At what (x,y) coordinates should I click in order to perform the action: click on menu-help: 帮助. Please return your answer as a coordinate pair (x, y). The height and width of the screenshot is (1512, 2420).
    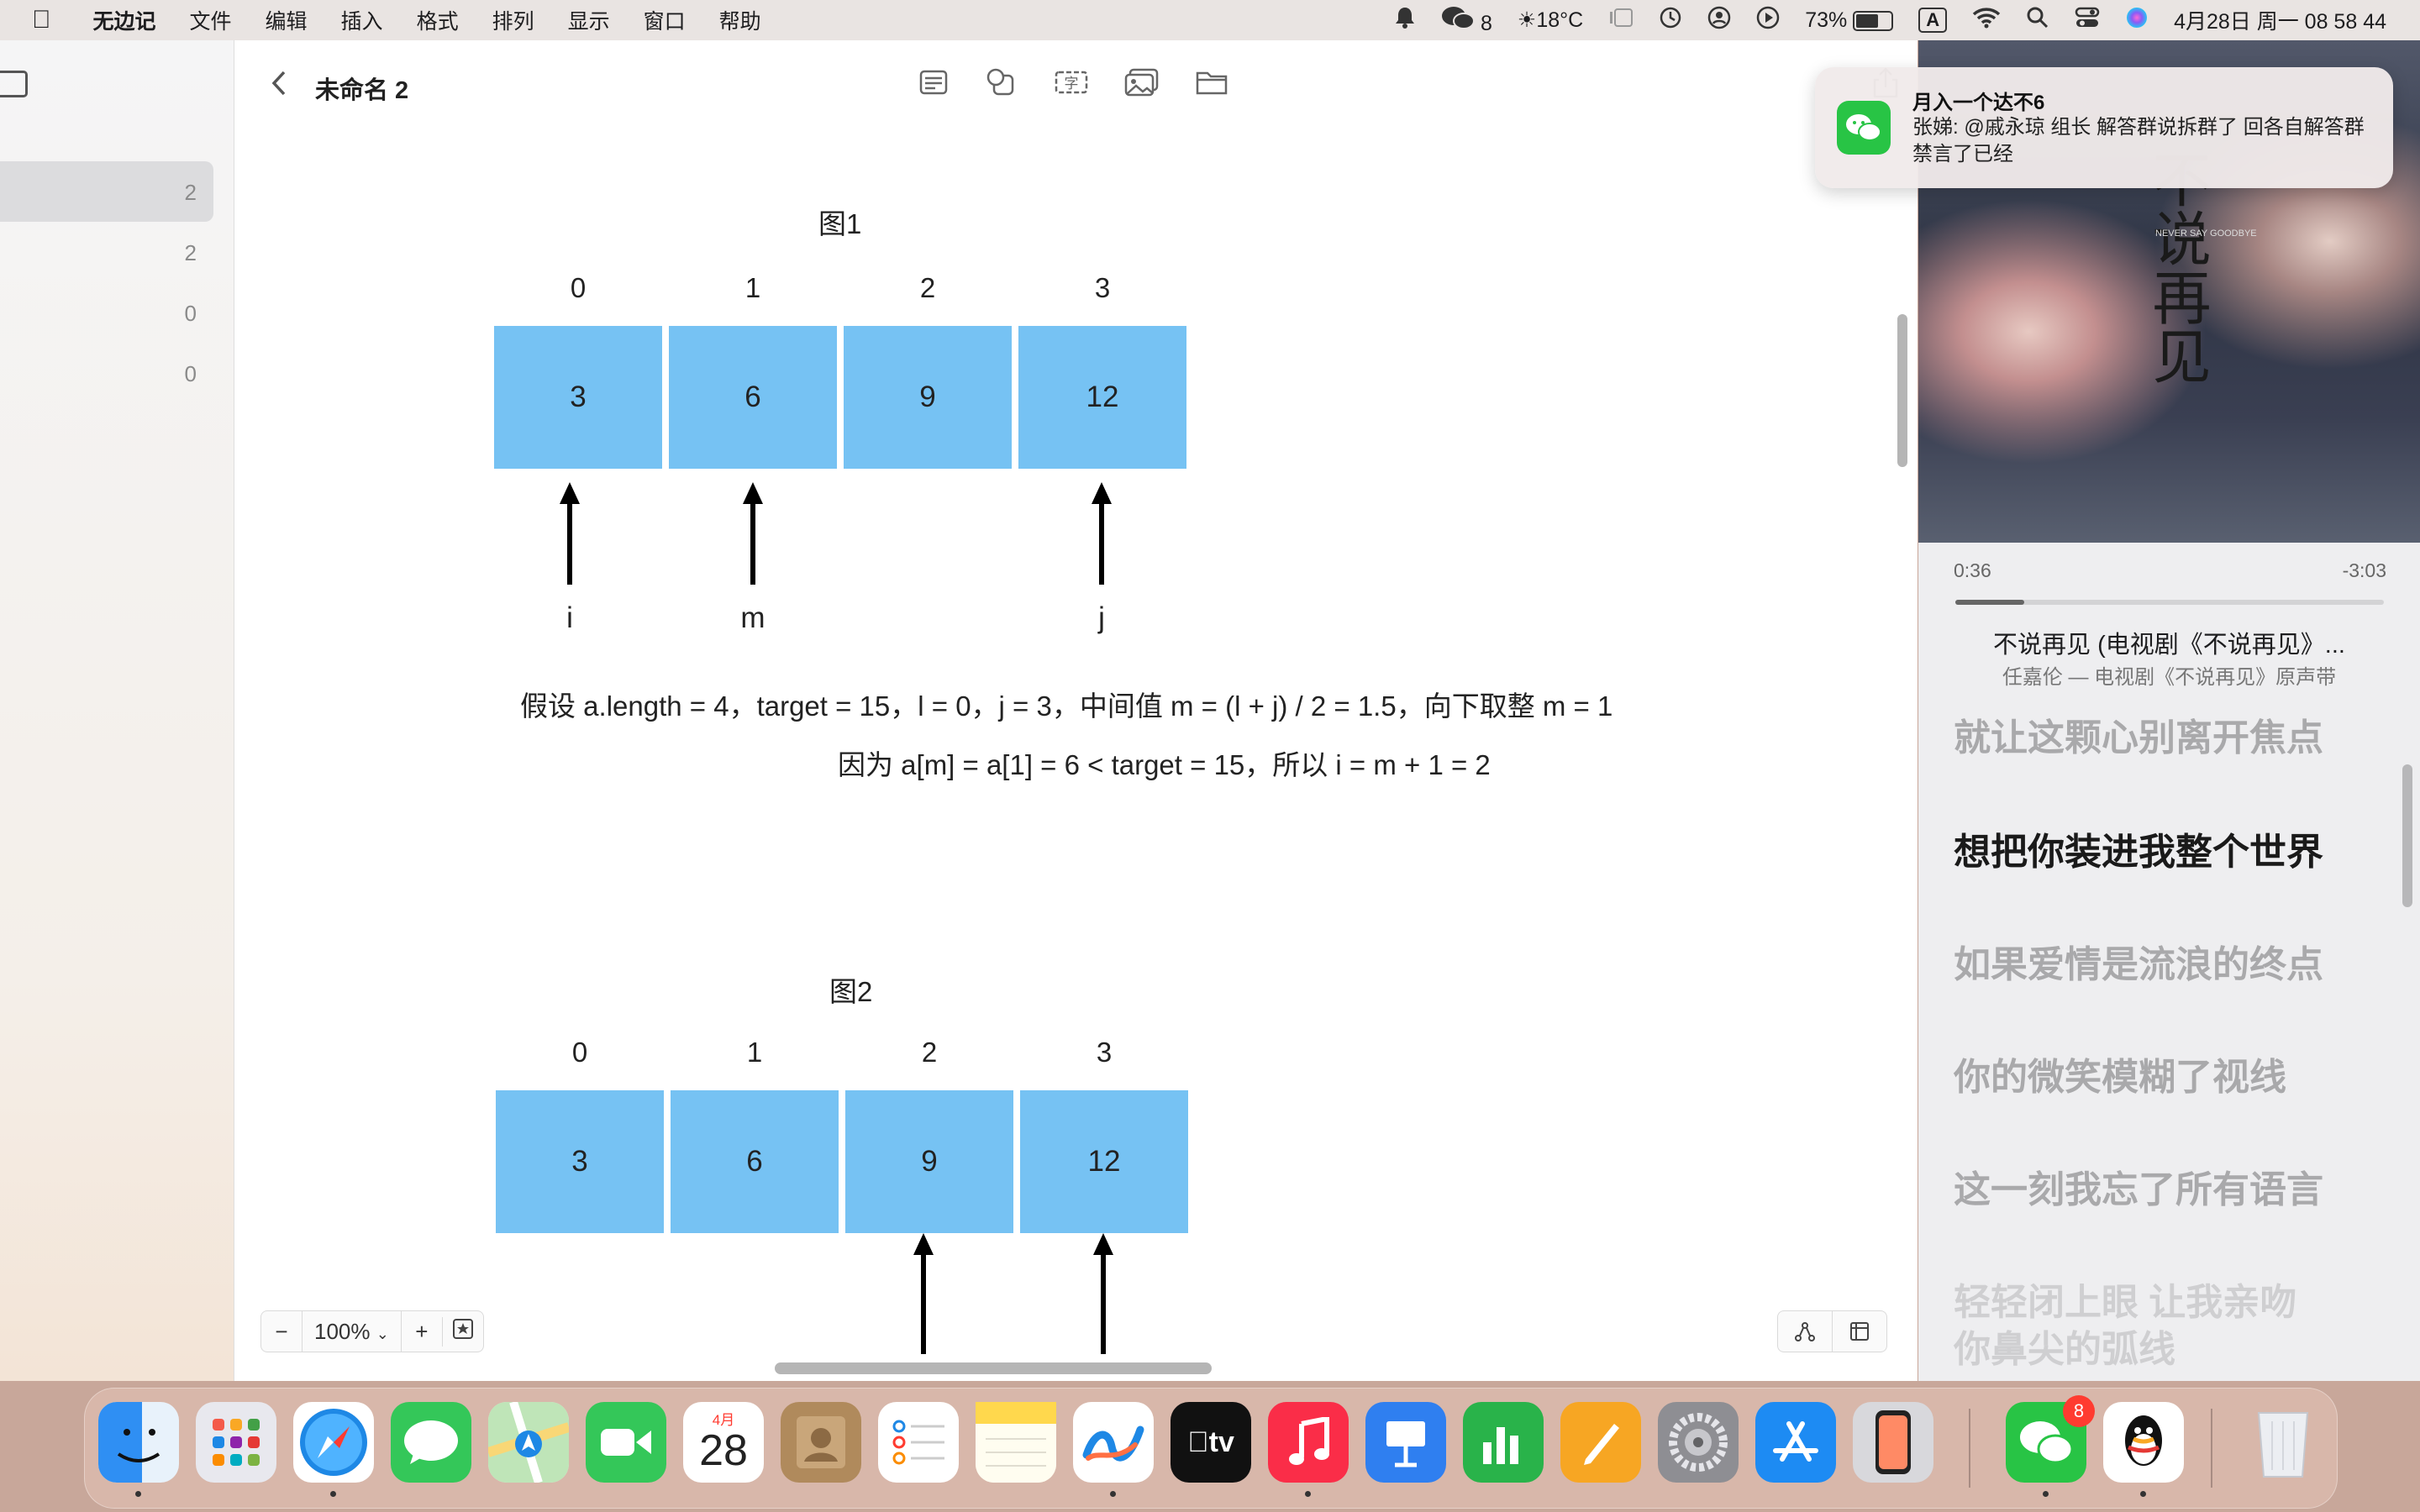
    Looking at the image, I should click on (740, 20).